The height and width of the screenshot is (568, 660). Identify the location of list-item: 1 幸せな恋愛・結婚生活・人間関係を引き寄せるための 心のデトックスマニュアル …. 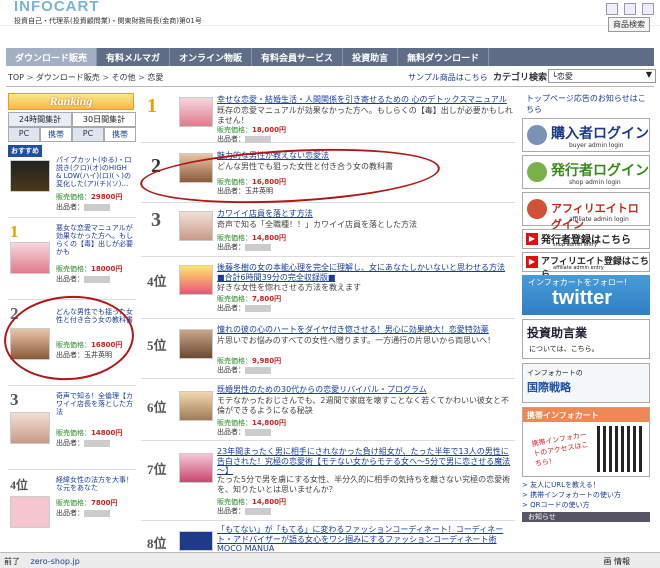
(328, 118).